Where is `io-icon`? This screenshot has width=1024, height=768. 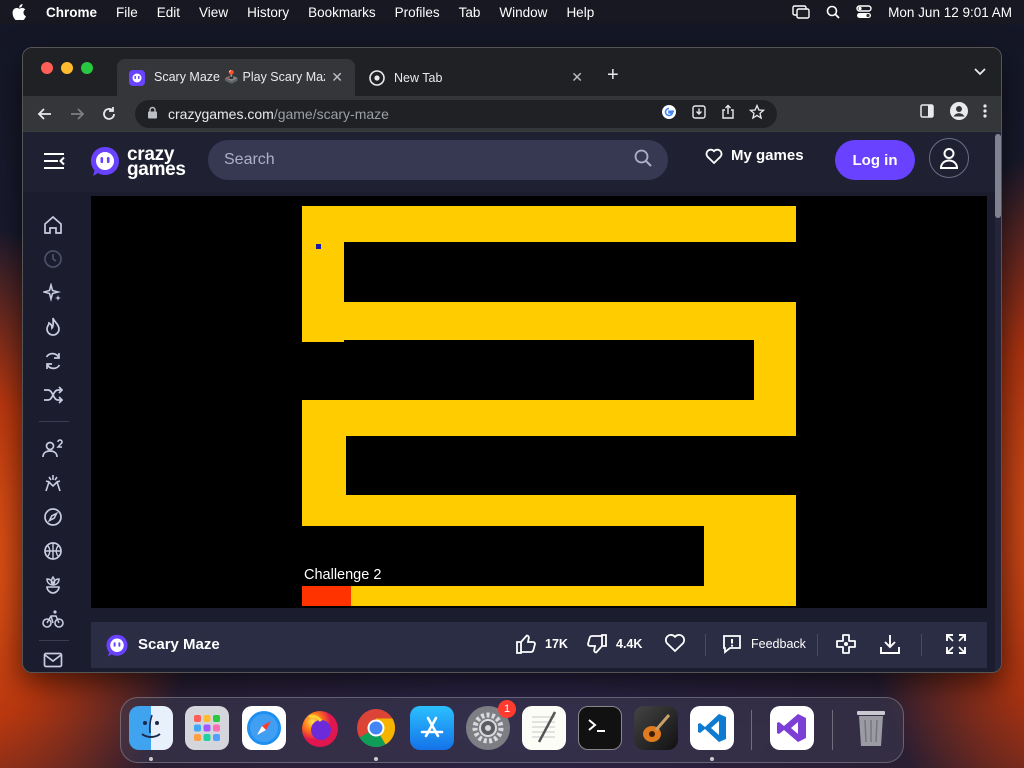
io-icon is located at coordinates (53, 483).